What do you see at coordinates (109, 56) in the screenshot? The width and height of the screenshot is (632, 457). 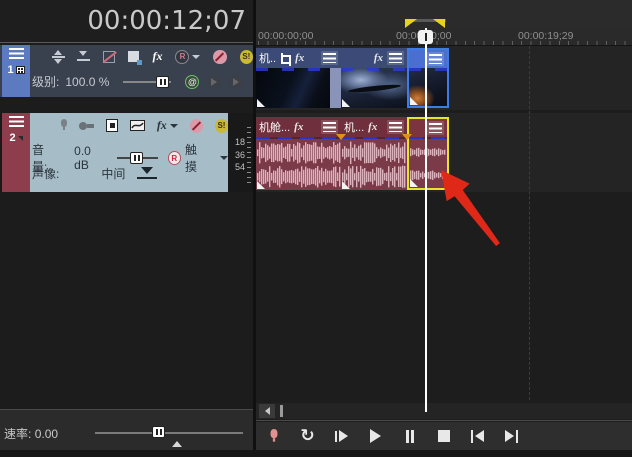 I see `bypass-motion-blur-icon` at bounding box center [109, 56].